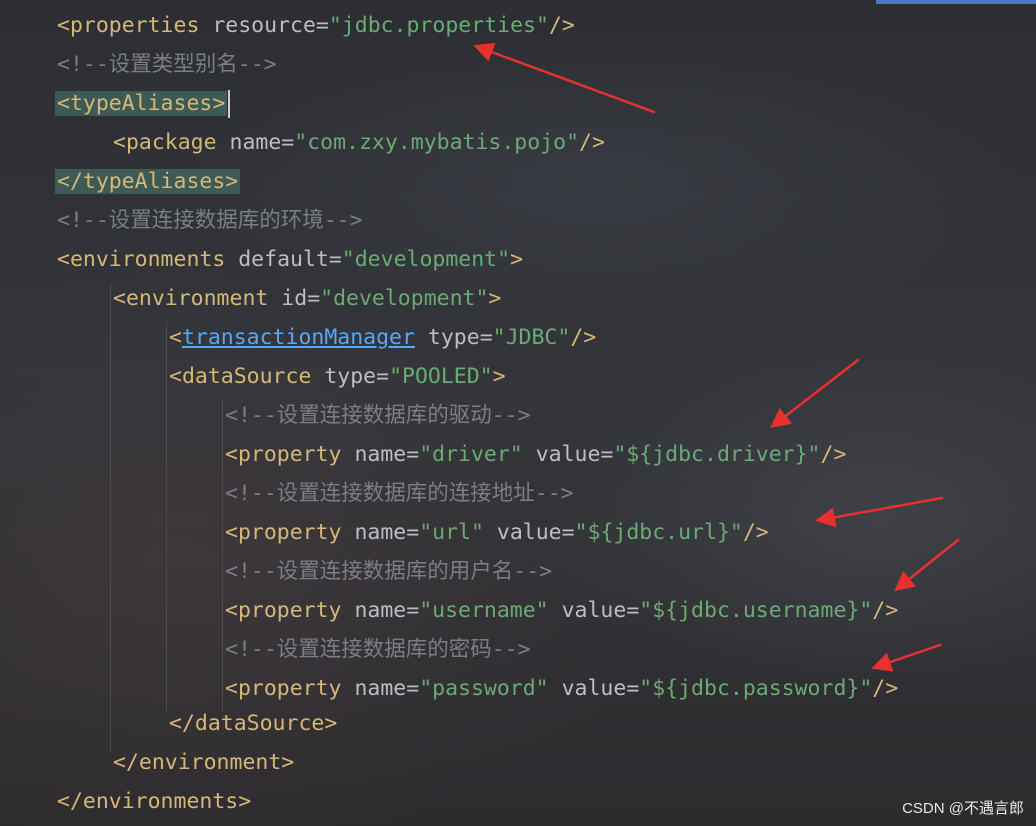  I want to click on code-line-11-comment: <!--设置连接数据库的驱动-->, so click(378, 415).